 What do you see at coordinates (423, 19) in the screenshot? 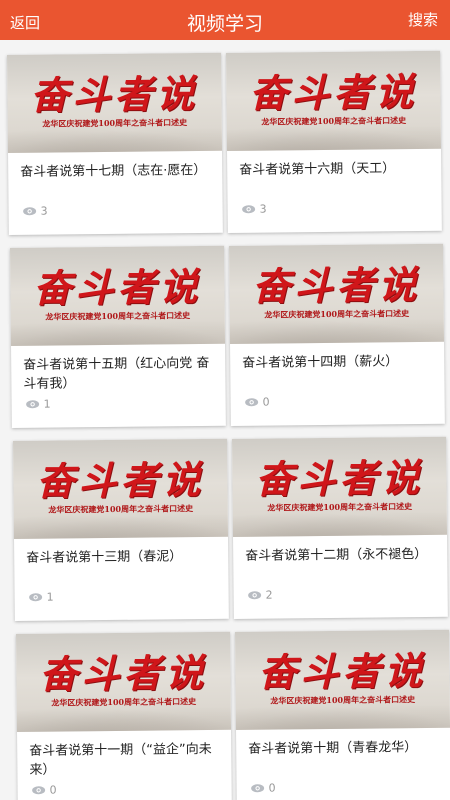
I see `search-button: 搜索` at bounding box center [423, 19].